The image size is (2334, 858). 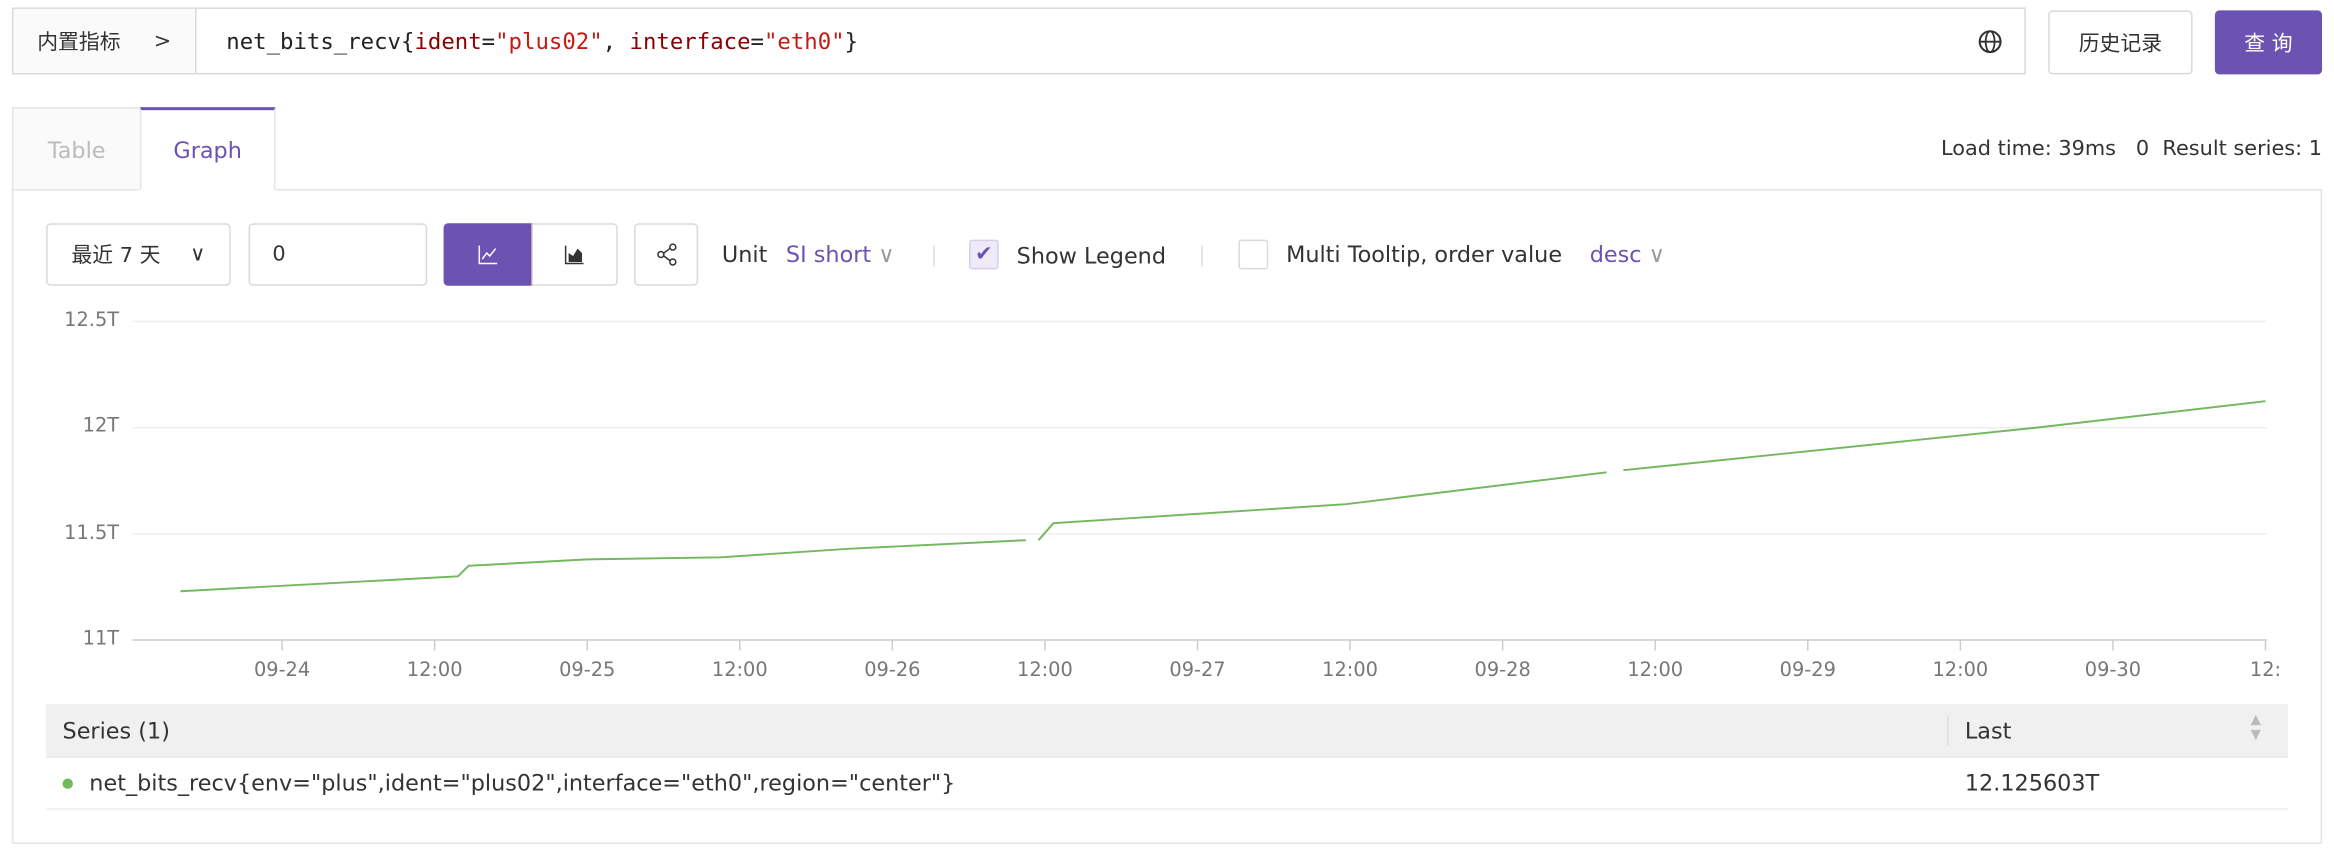 I want to click on series-color-dot, so click(x=67, y=783).